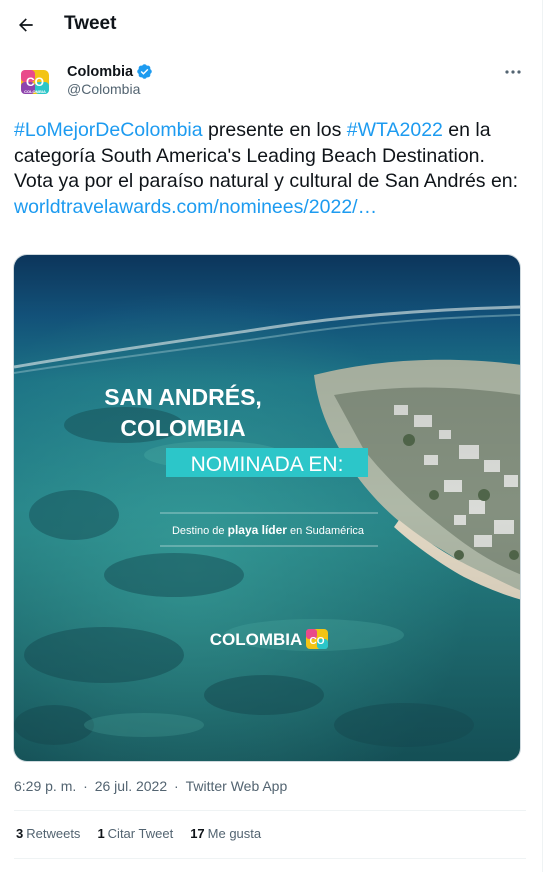 Image resolution: width=544 pixels, height=872 pixels. I want to click on avatar: CO COLOMBIA, so click(35, 82).